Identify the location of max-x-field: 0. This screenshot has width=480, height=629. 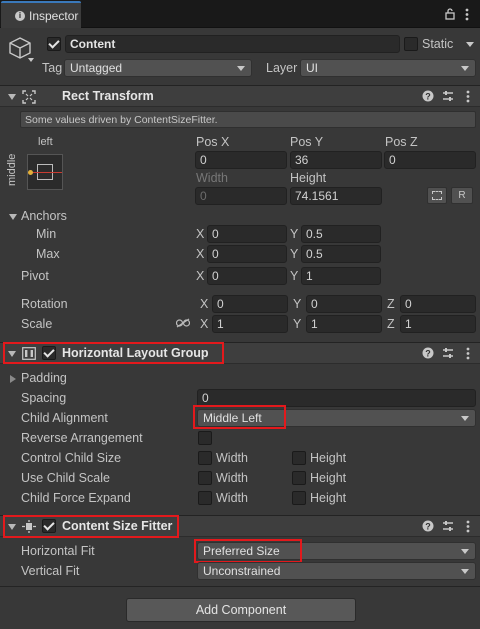
(247, 254).